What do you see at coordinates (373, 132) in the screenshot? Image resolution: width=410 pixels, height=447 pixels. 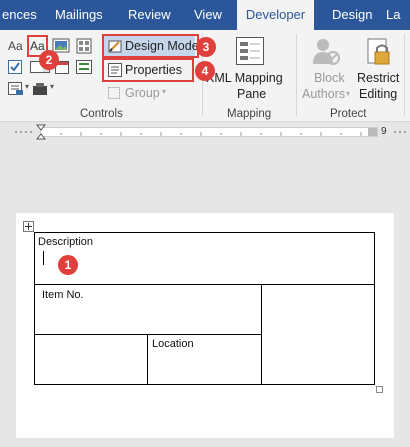 I see `ruler-right-marker-icon` at bounding box center [373, 132].